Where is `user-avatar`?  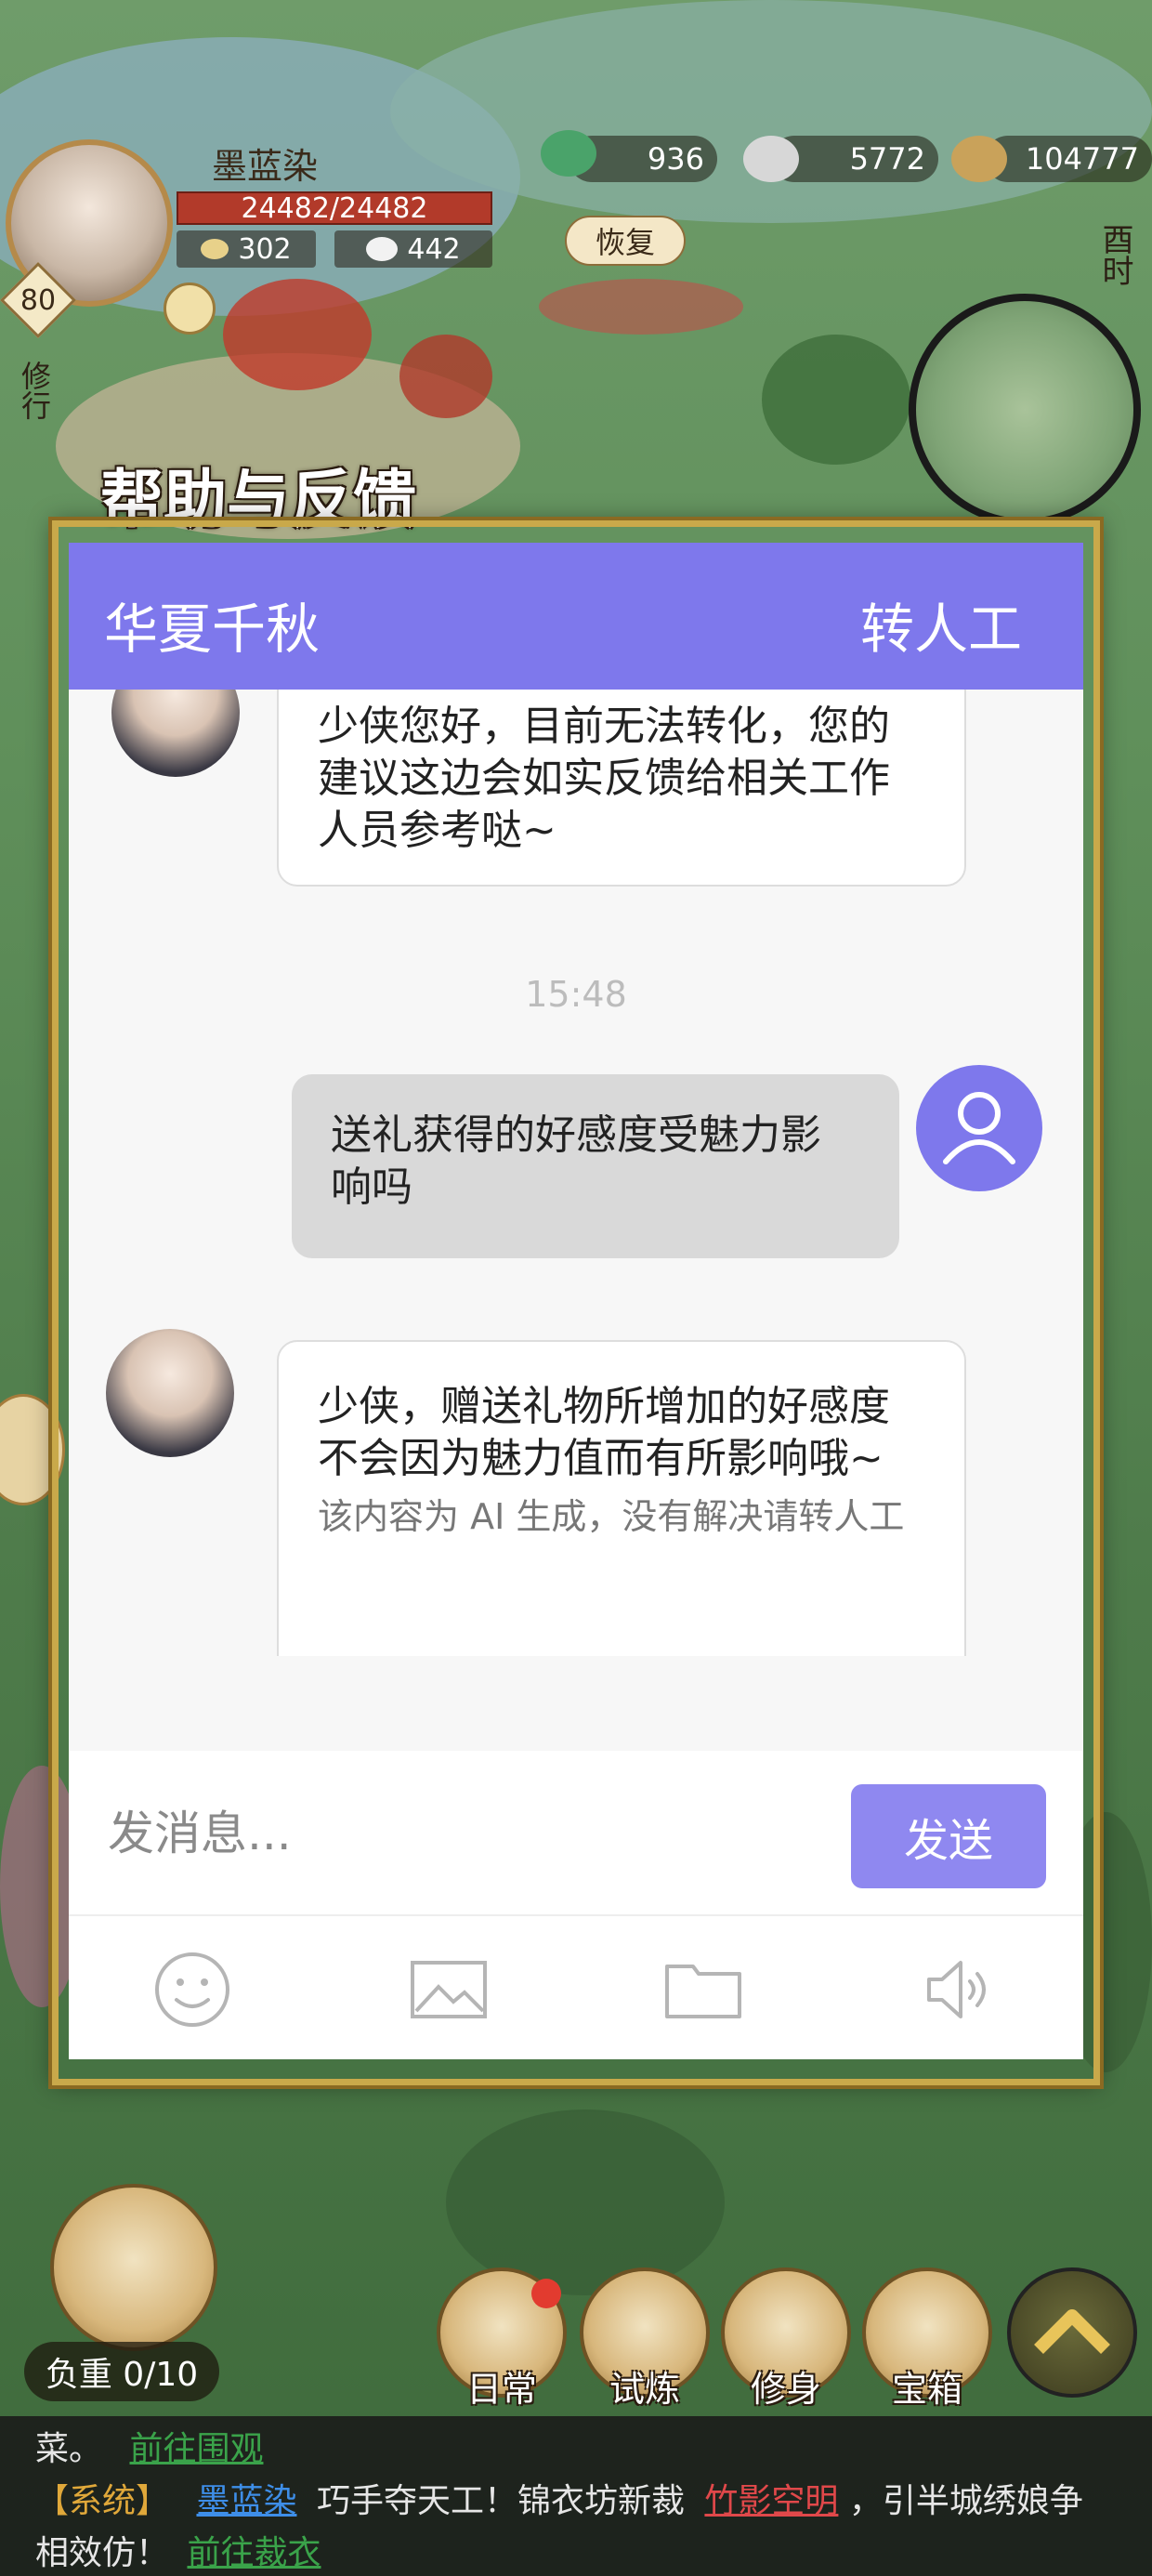 user-avatar is located at coordinates (979, 1128).